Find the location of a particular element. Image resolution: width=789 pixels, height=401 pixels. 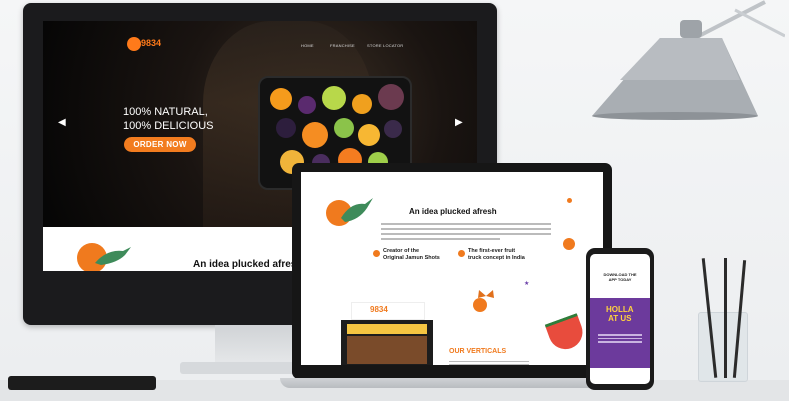

orange-logo-icon is located at coordinates (134, 44).